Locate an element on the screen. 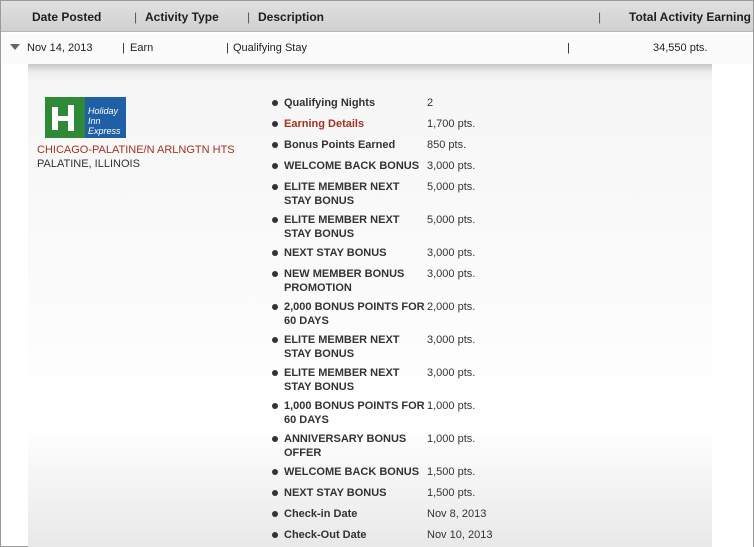  detail-label: Check-Out Date is located at coordinates (325, 535).